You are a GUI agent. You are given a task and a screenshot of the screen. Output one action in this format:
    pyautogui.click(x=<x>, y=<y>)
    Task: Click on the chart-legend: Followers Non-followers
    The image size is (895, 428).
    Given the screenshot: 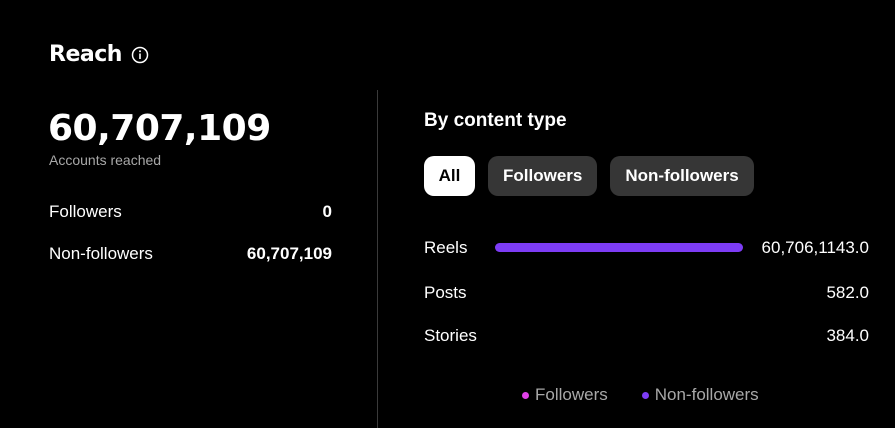 What is the action you would take?
    pyautogui.click(x=640, y=395)
    